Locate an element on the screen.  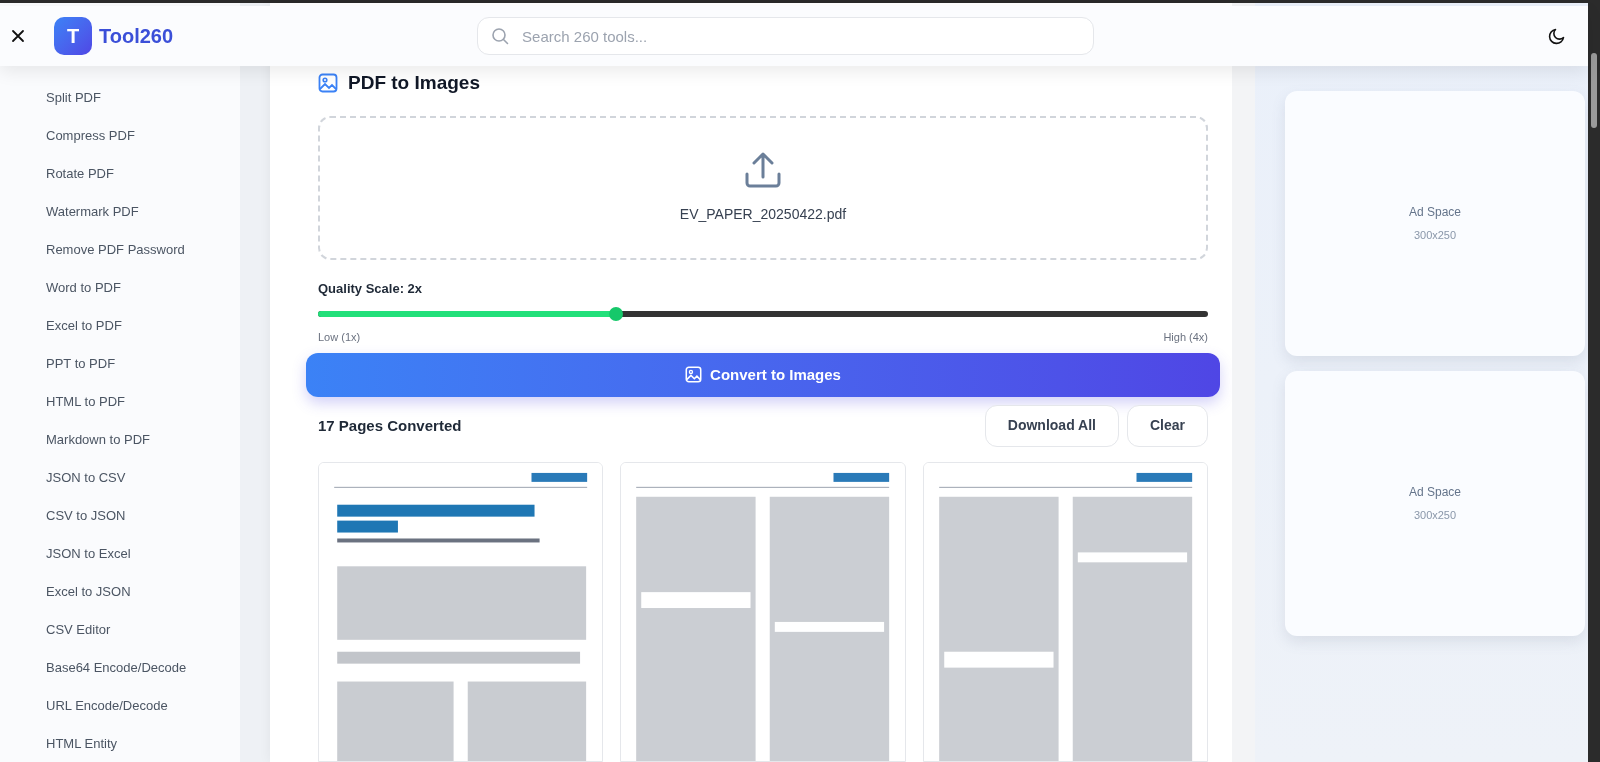
sidebar-item: Compress PDF is located at coordinates (90, 135).